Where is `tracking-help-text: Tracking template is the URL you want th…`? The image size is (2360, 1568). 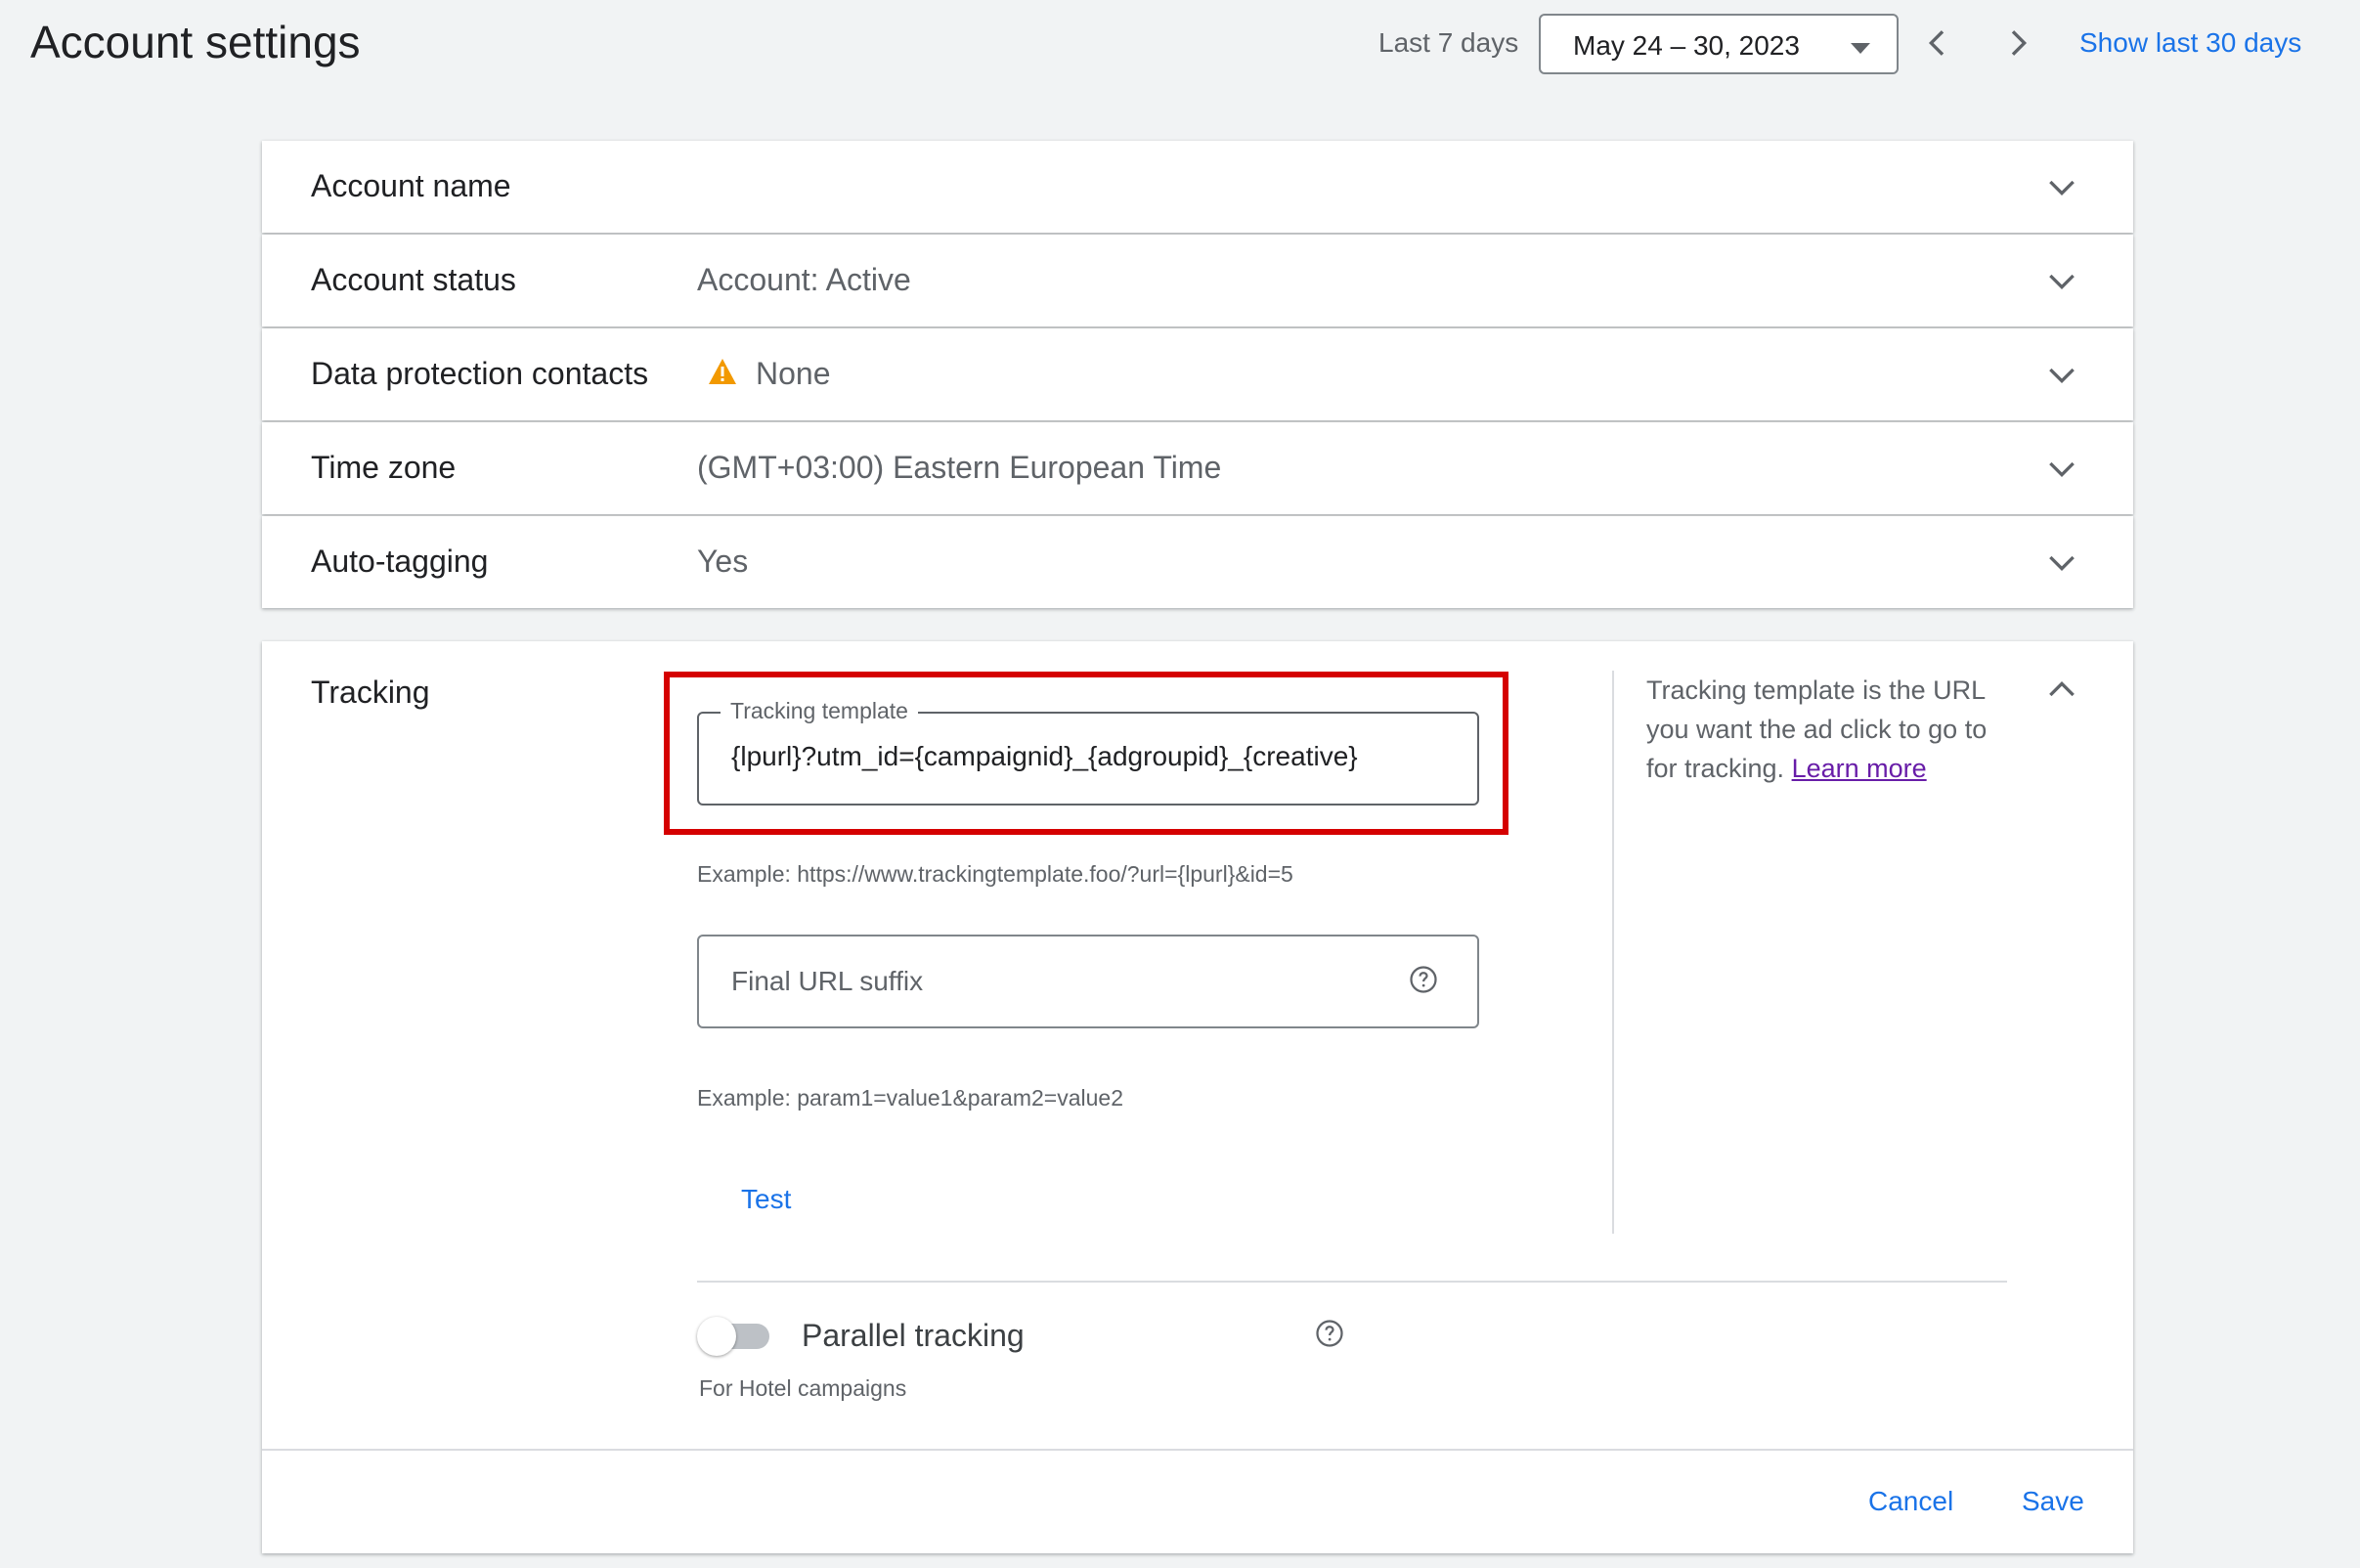
tracking-help-text: Tracking template is the URL you want th… is located at coordinates (1832, 730).